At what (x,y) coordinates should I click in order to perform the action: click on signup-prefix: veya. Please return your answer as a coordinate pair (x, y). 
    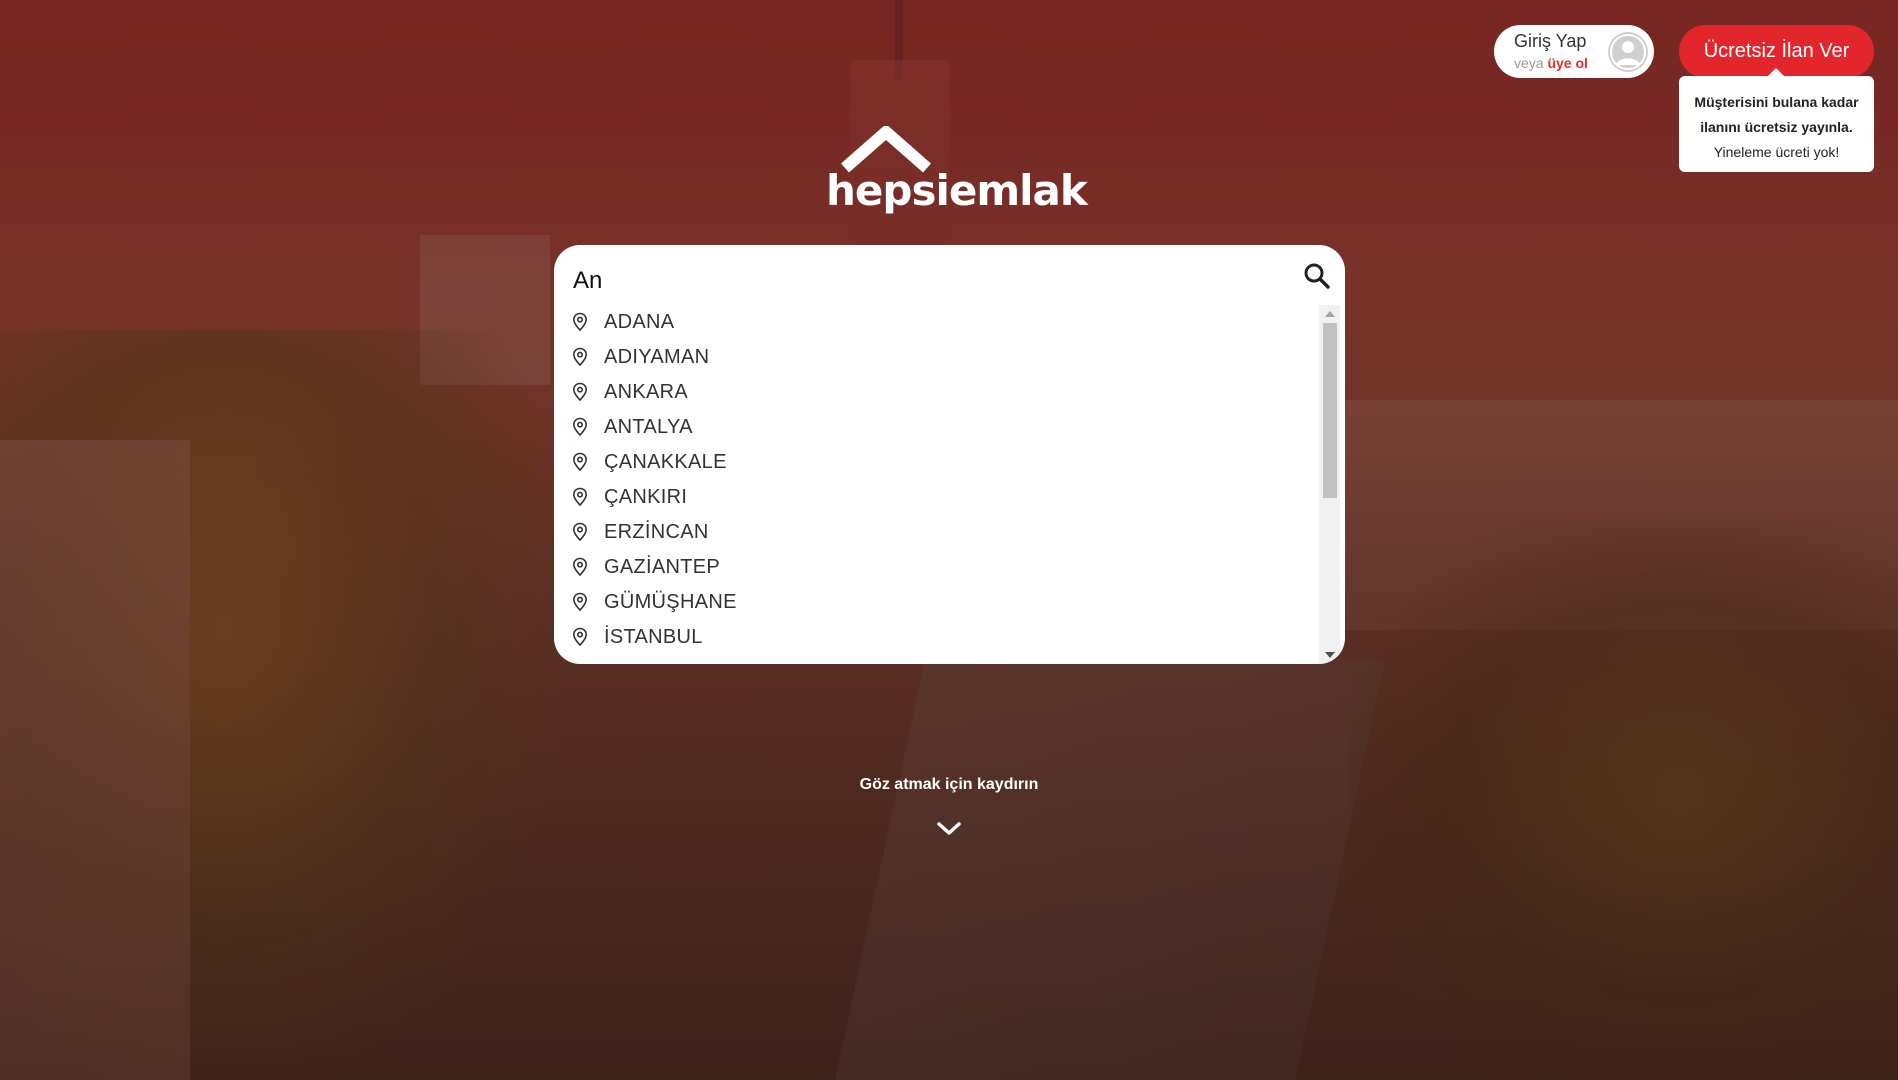
    Looking at the image, I should click on (1529, 63).